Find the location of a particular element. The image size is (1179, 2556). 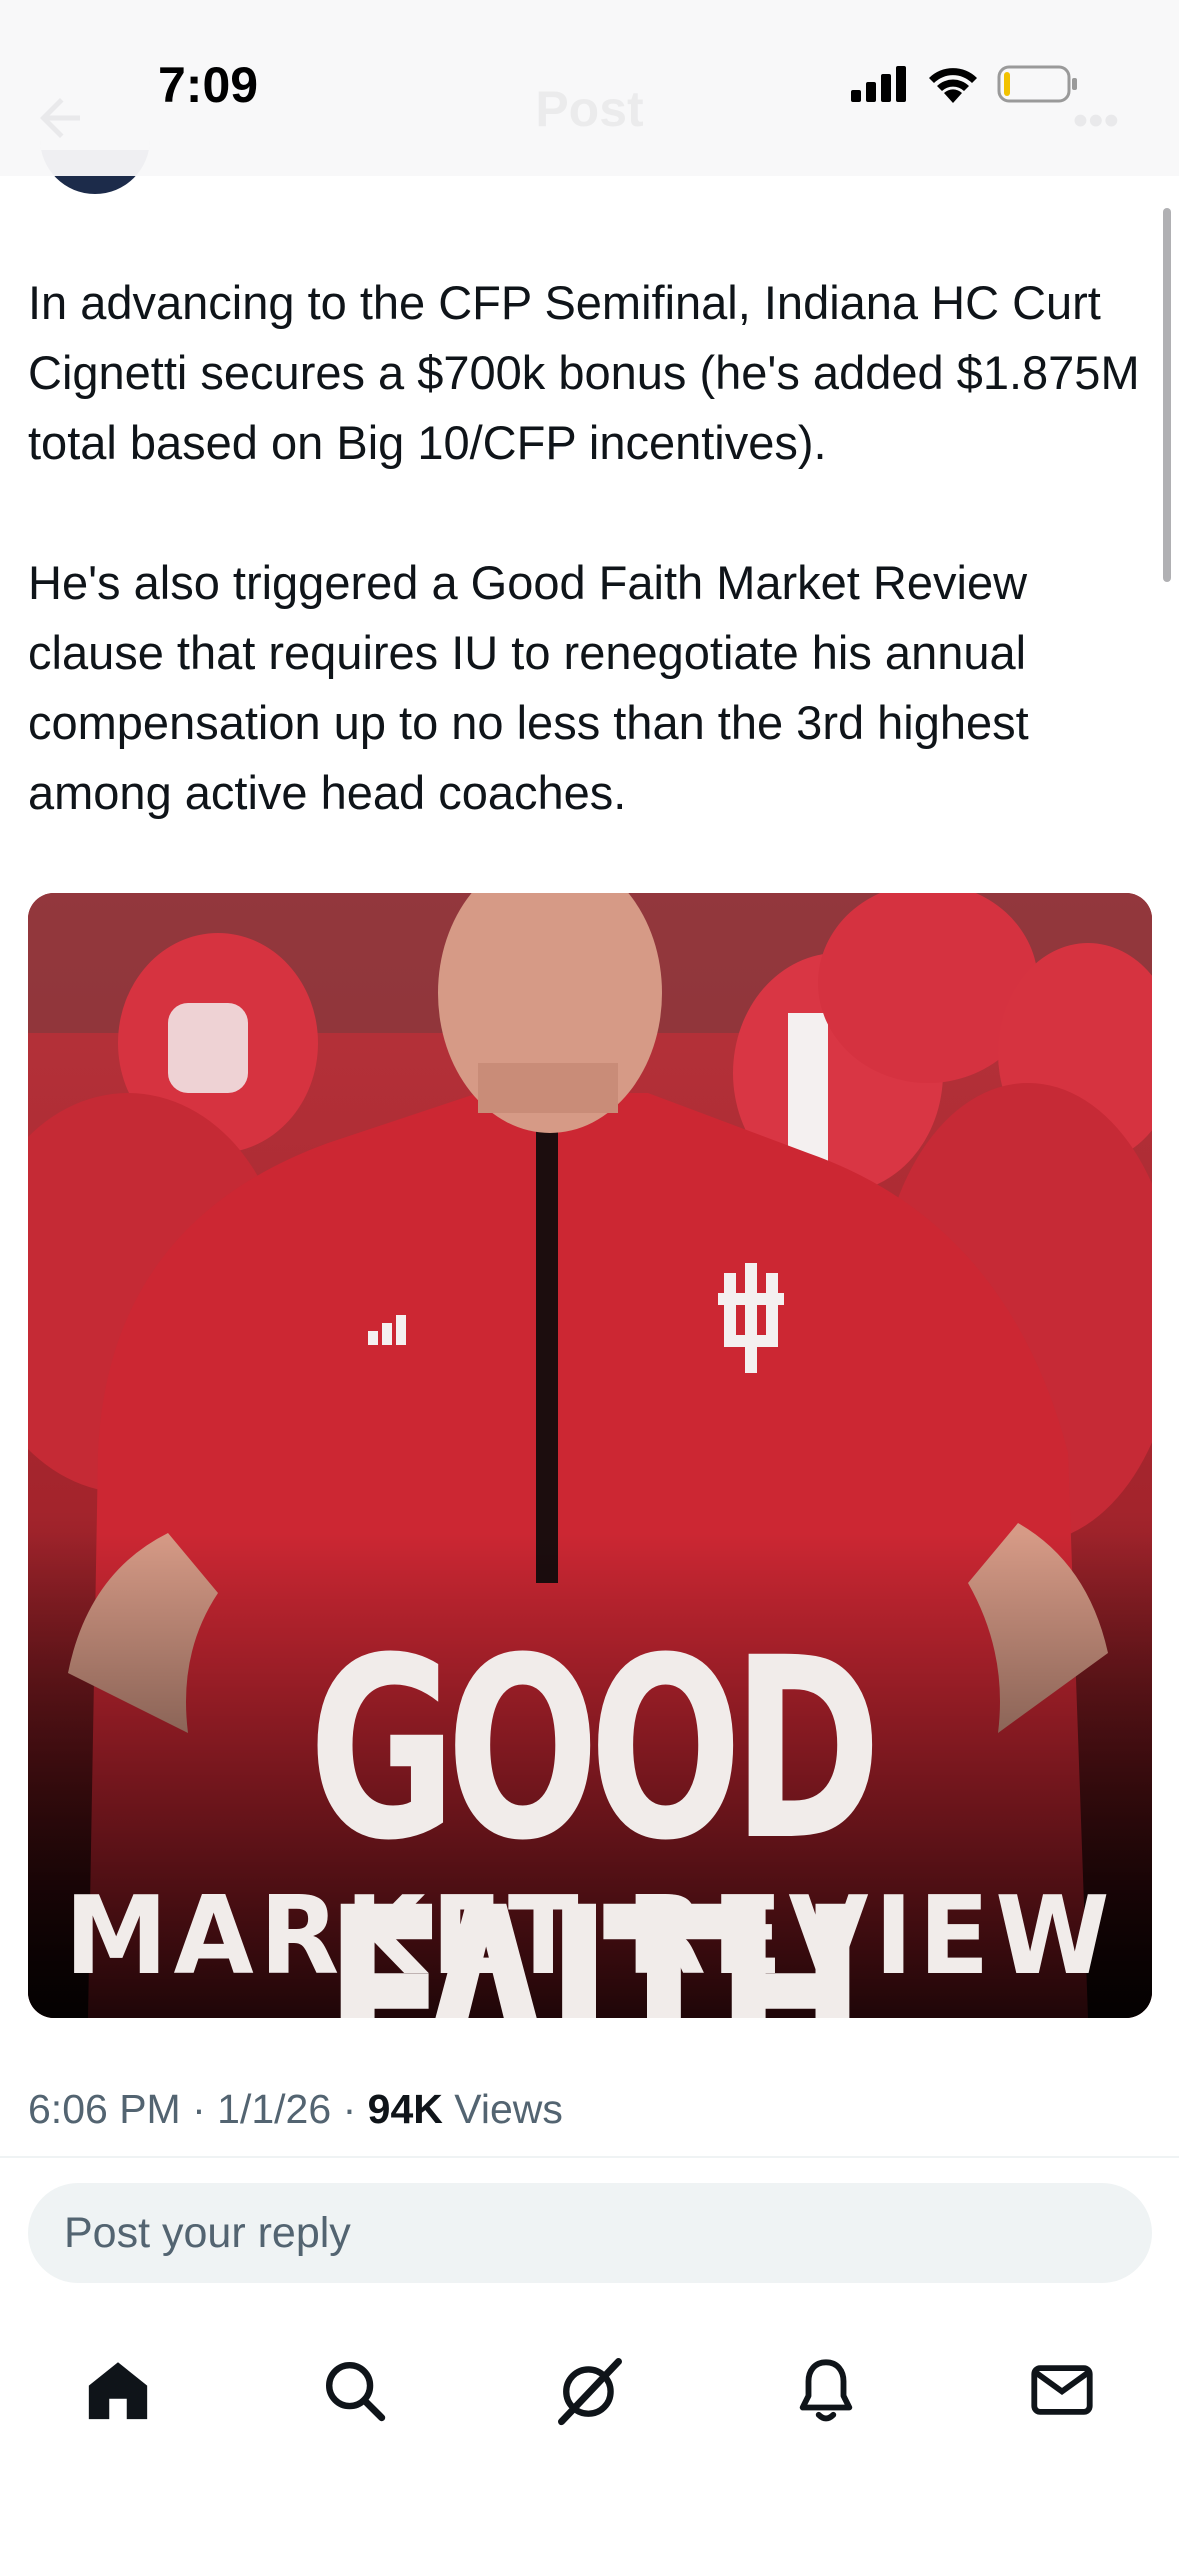

reply-placeholder: Post your reply is located at coordinates (207, 2232).